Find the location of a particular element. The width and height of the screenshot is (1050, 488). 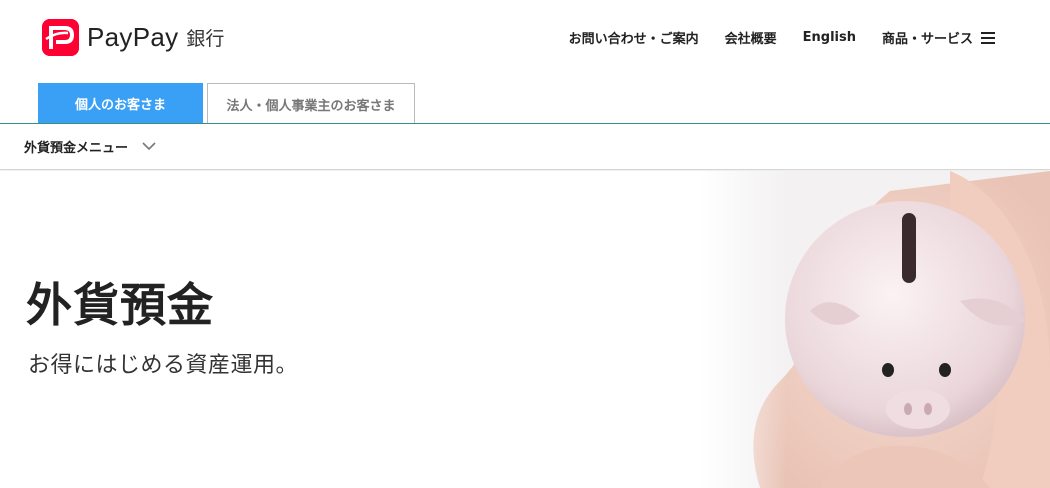

hero-title: 外貨預金 is located at coordinates (120, 305).